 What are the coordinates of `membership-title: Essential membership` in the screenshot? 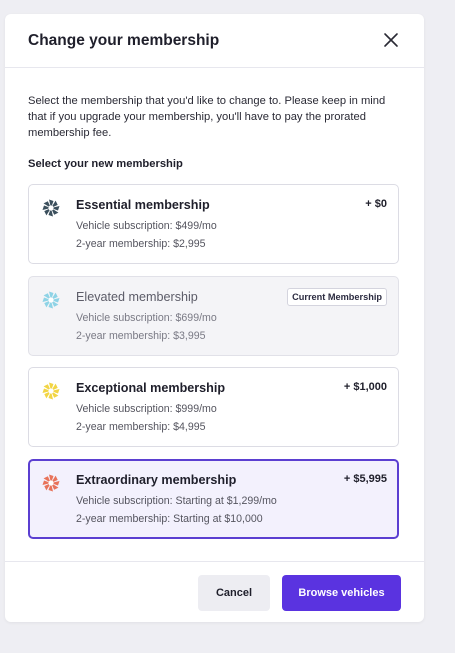 It's located at (143, 205).